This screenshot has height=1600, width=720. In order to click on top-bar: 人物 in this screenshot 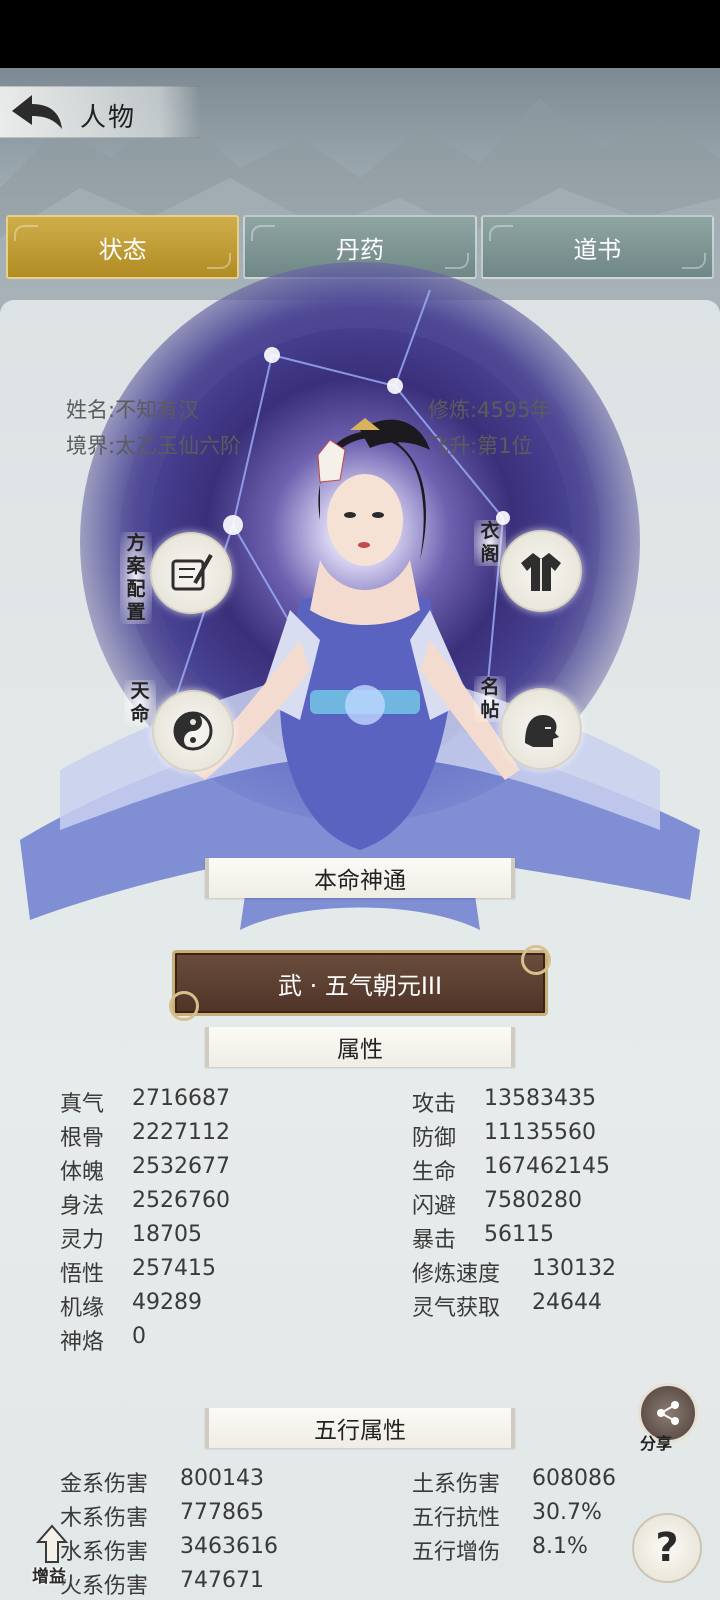, I will do `click(100, 112)`.